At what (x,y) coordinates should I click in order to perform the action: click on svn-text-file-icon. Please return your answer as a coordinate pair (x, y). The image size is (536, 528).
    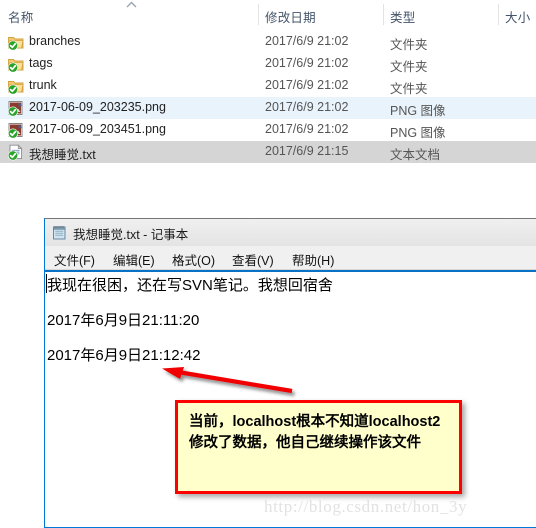
    Looking at the image, I should click on (16, 152).